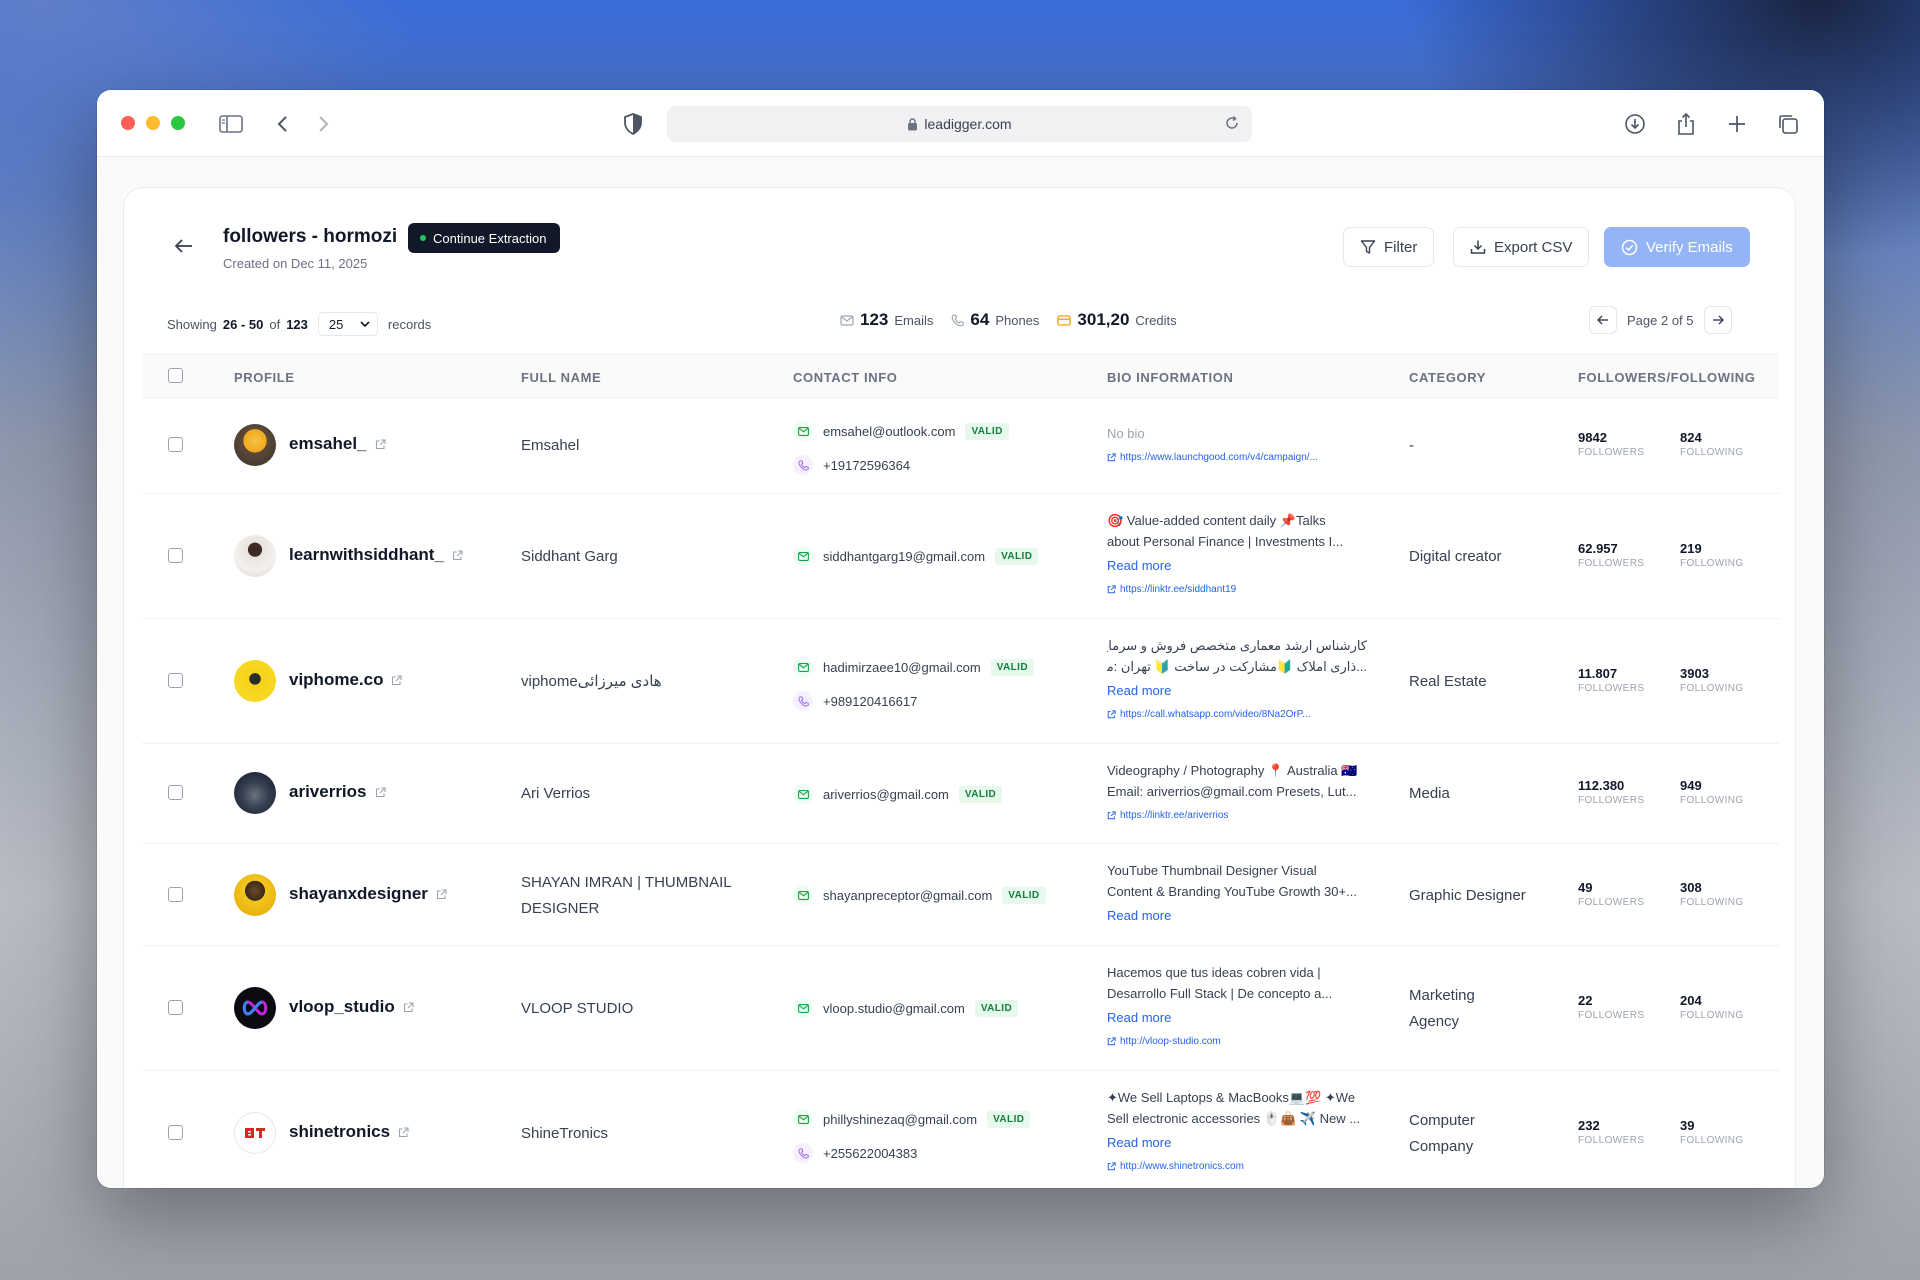  I want to click on email-link: hadimirzaee10@gmail.com, so click(902, 667).